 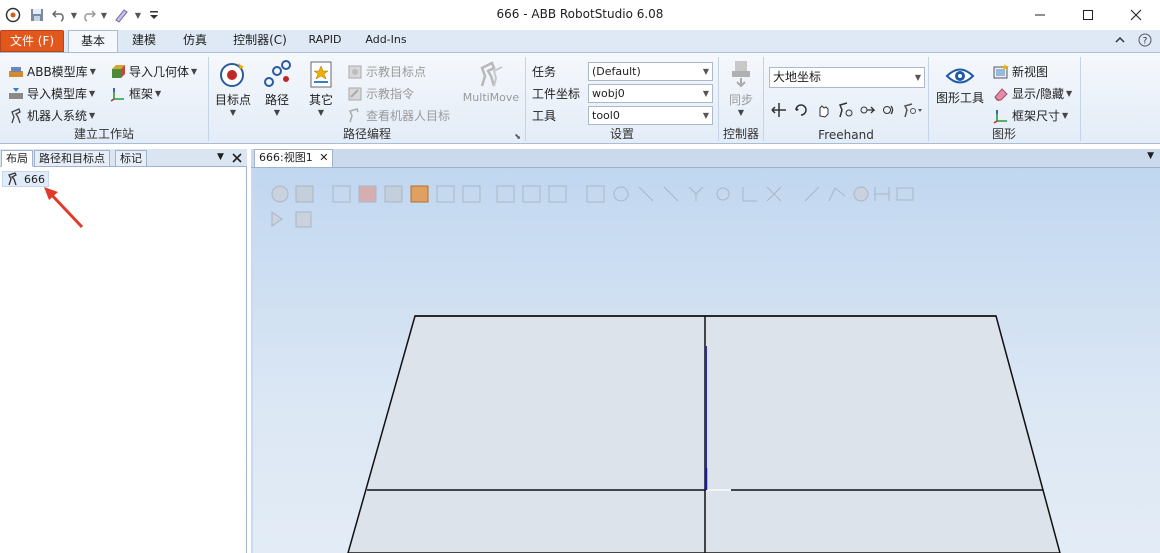 What do you see at coordinates (93, 41) in the screenshot?
I see `tab-home: 基本` at bounding box center [93, 41].